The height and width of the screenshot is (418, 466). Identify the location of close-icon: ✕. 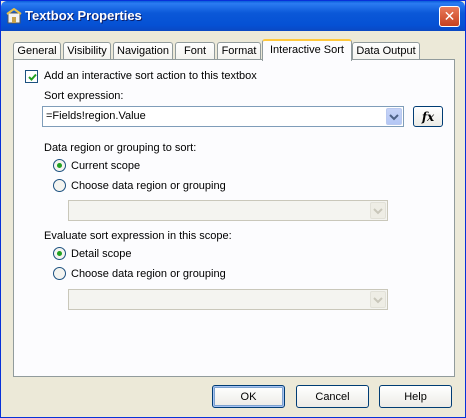
(449, 16).